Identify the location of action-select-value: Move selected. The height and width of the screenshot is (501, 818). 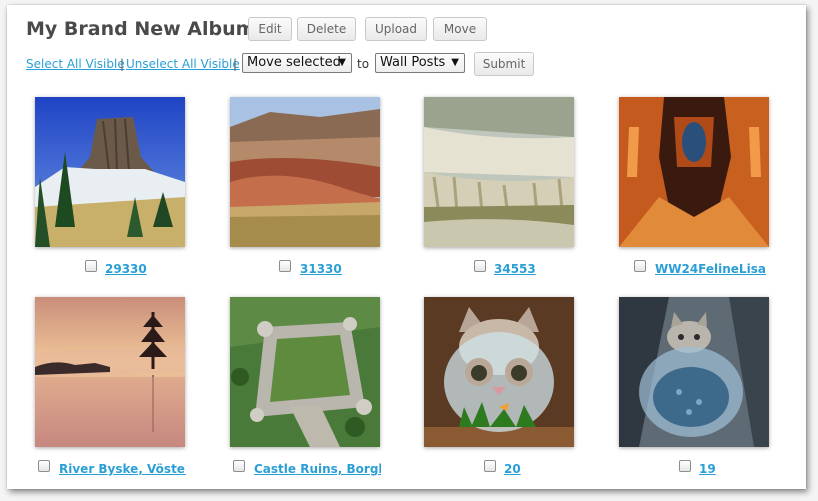
(294, 62).